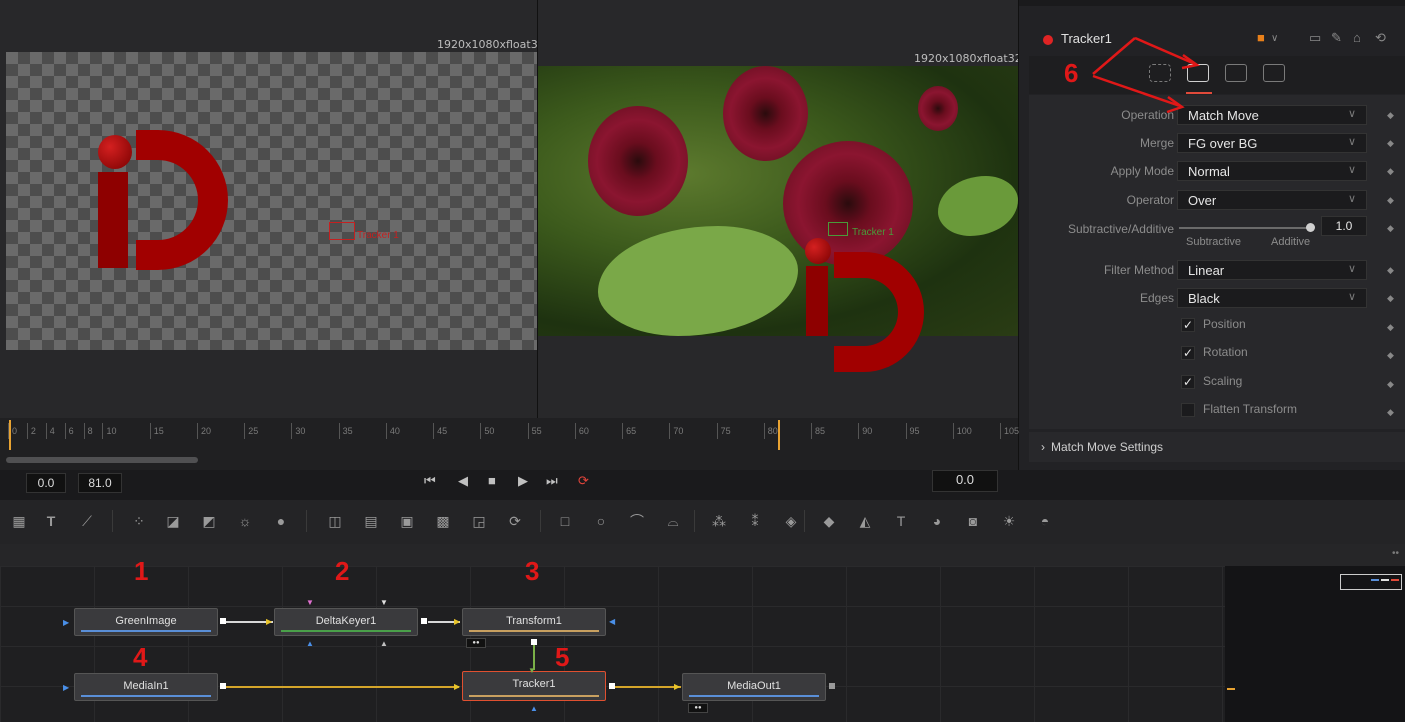  I want to click on node-transform: Transform1, so click(534, 622).